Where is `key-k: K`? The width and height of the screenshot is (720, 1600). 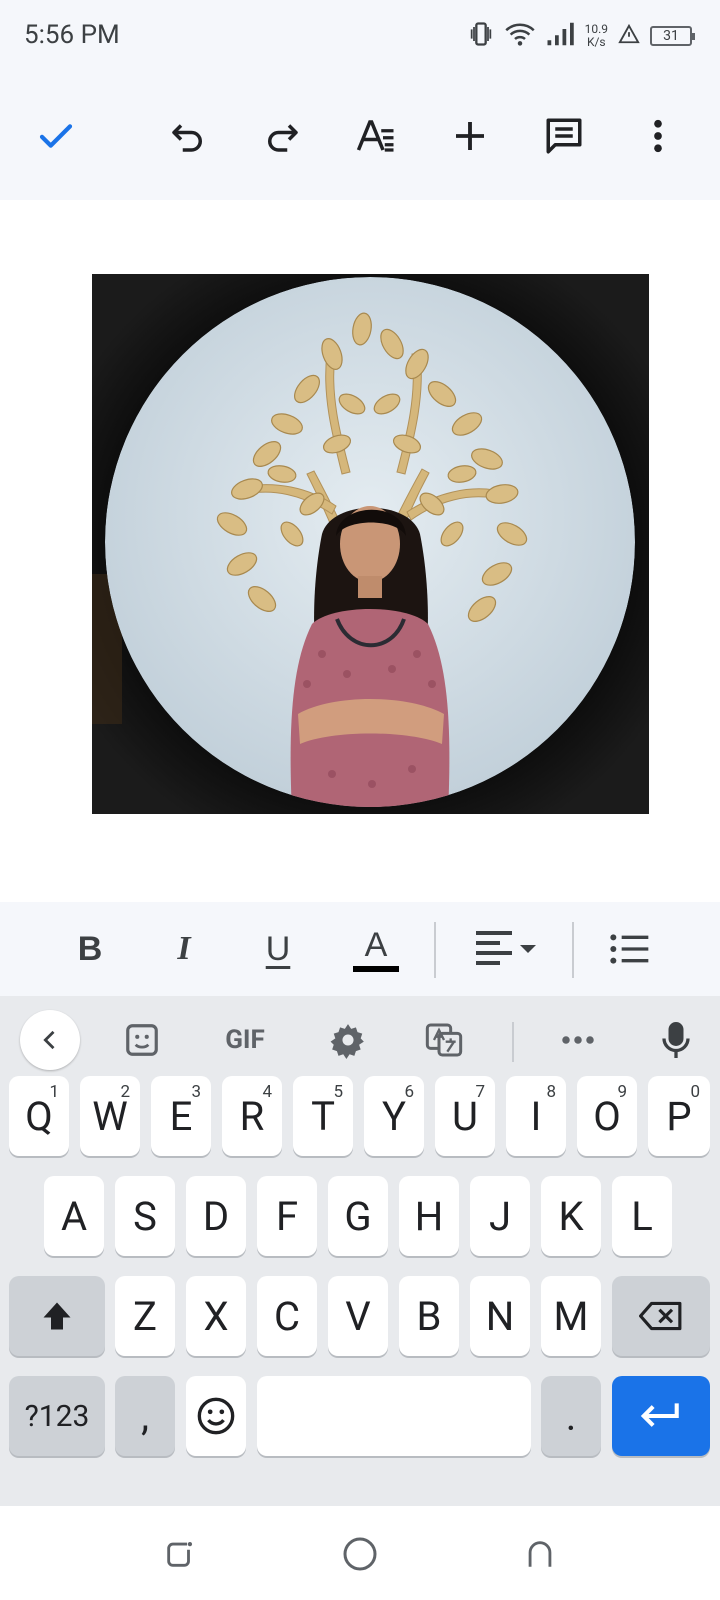
key-k: K is located at coordinates (571, 1216).